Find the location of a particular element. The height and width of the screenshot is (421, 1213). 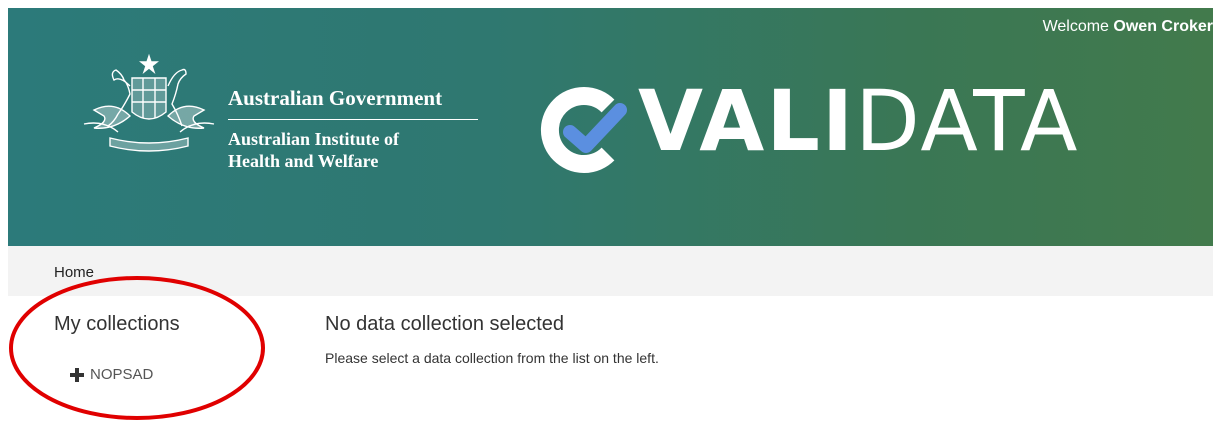

agency-name-line1: Australian Institute of is located at coordinates (314, 139).